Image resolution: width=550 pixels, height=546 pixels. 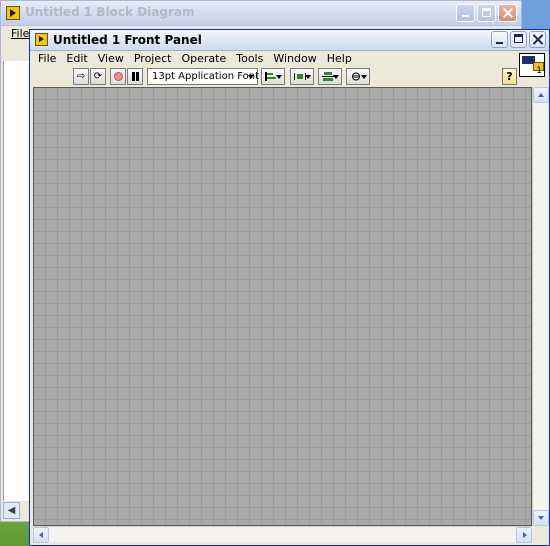 What do you see at coordinates (330, 76) in the screenshot?
I see `resize-objects-icon` at bounding box center [330, 76].